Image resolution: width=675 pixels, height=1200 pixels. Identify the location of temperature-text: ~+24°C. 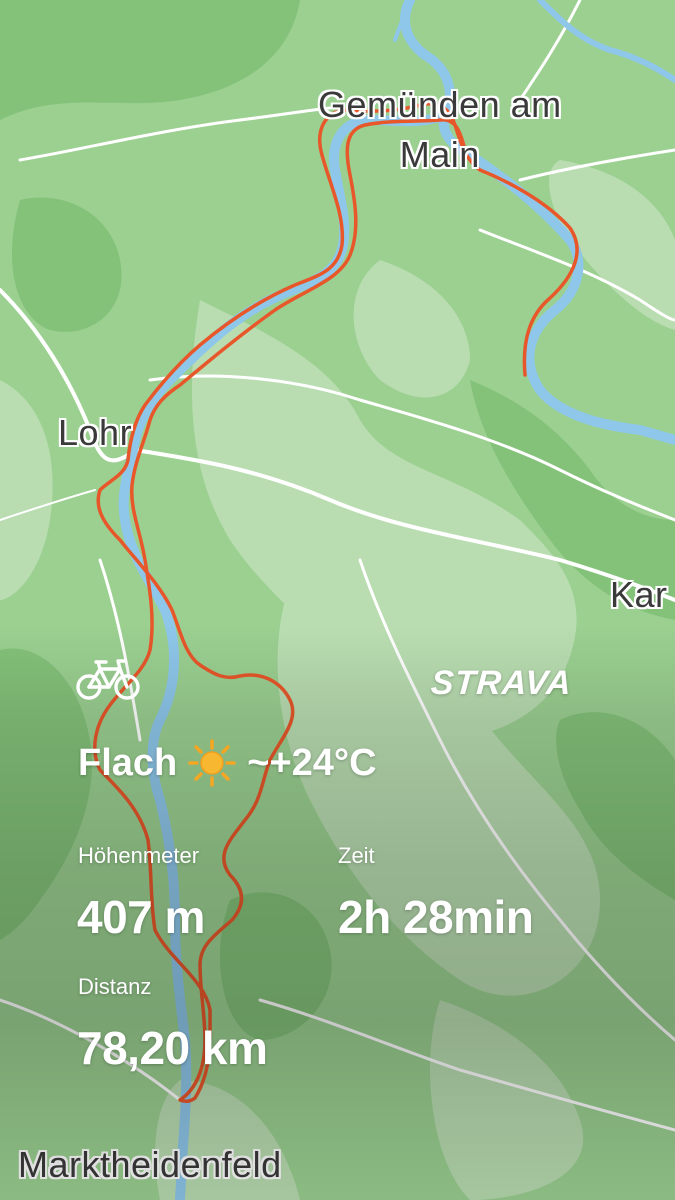
(312, 762).